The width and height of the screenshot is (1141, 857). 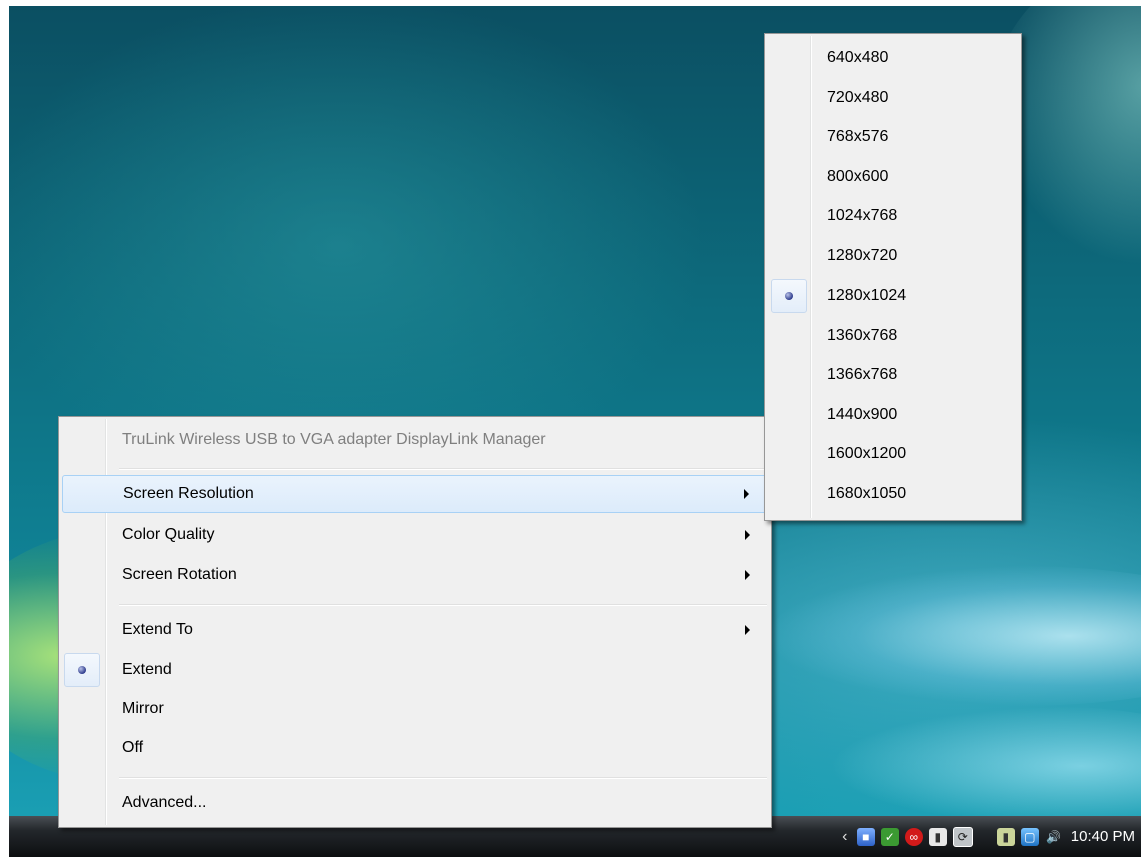 I want to click on menu-item-label: Color Quality, so click(x=168, y=534).